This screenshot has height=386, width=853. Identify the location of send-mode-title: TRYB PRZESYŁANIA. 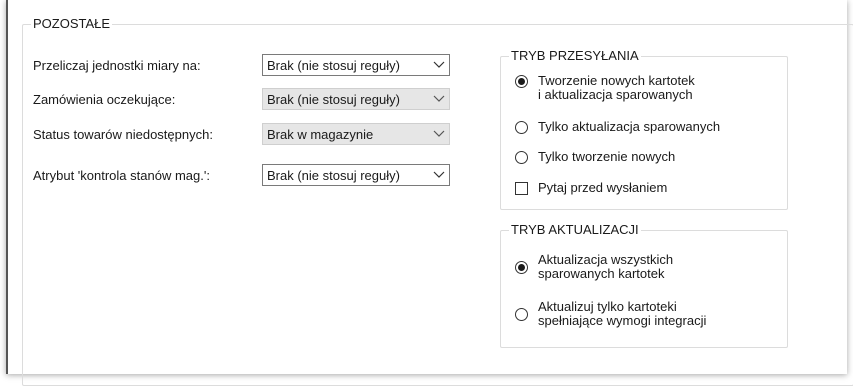
(575, 56).